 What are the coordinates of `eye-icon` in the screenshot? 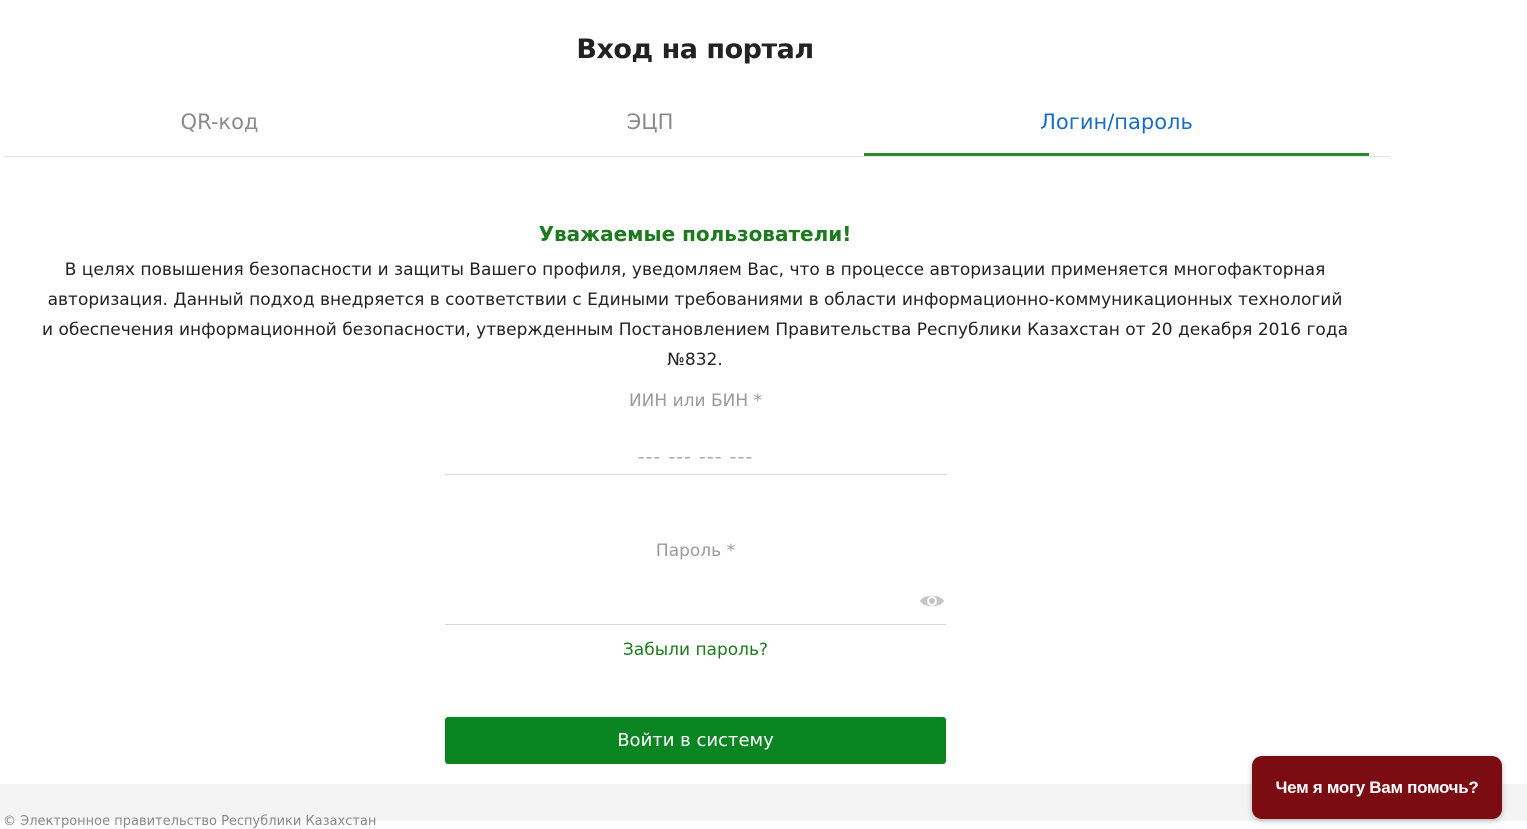 It's located at (932, 601).